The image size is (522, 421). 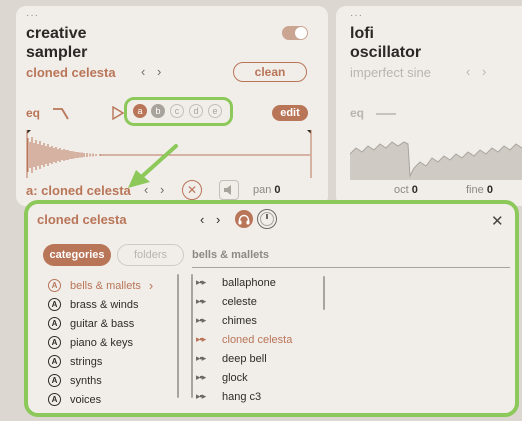 What do you see at coordinates (267, 190) in the screenshot?
I see `pan-label: pan 0` at bounding box center [267, 190].